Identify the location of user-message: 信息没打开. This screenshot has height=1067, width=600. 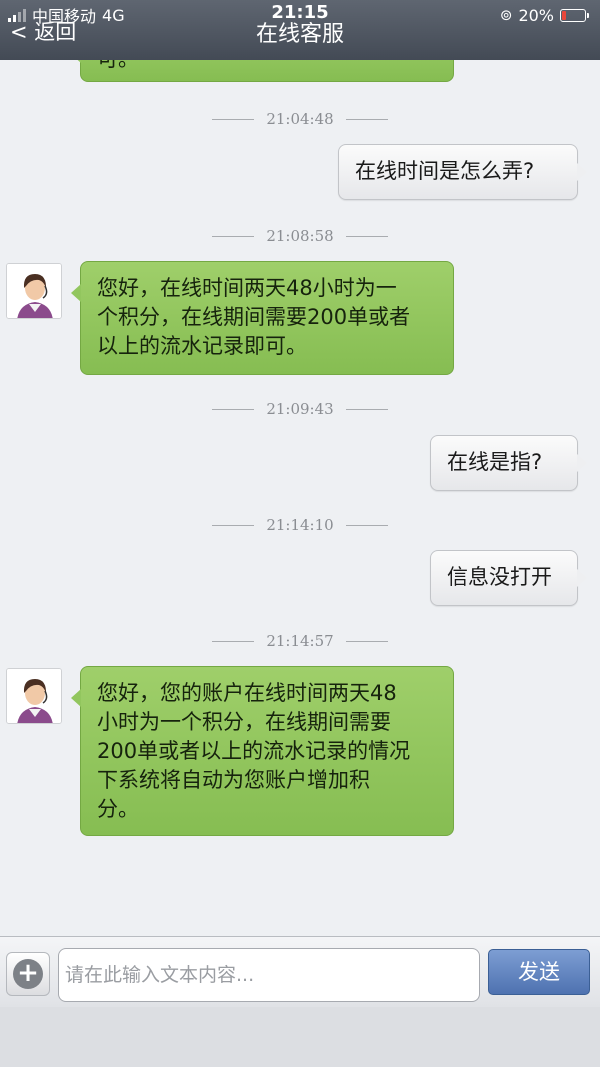
(508, 578).